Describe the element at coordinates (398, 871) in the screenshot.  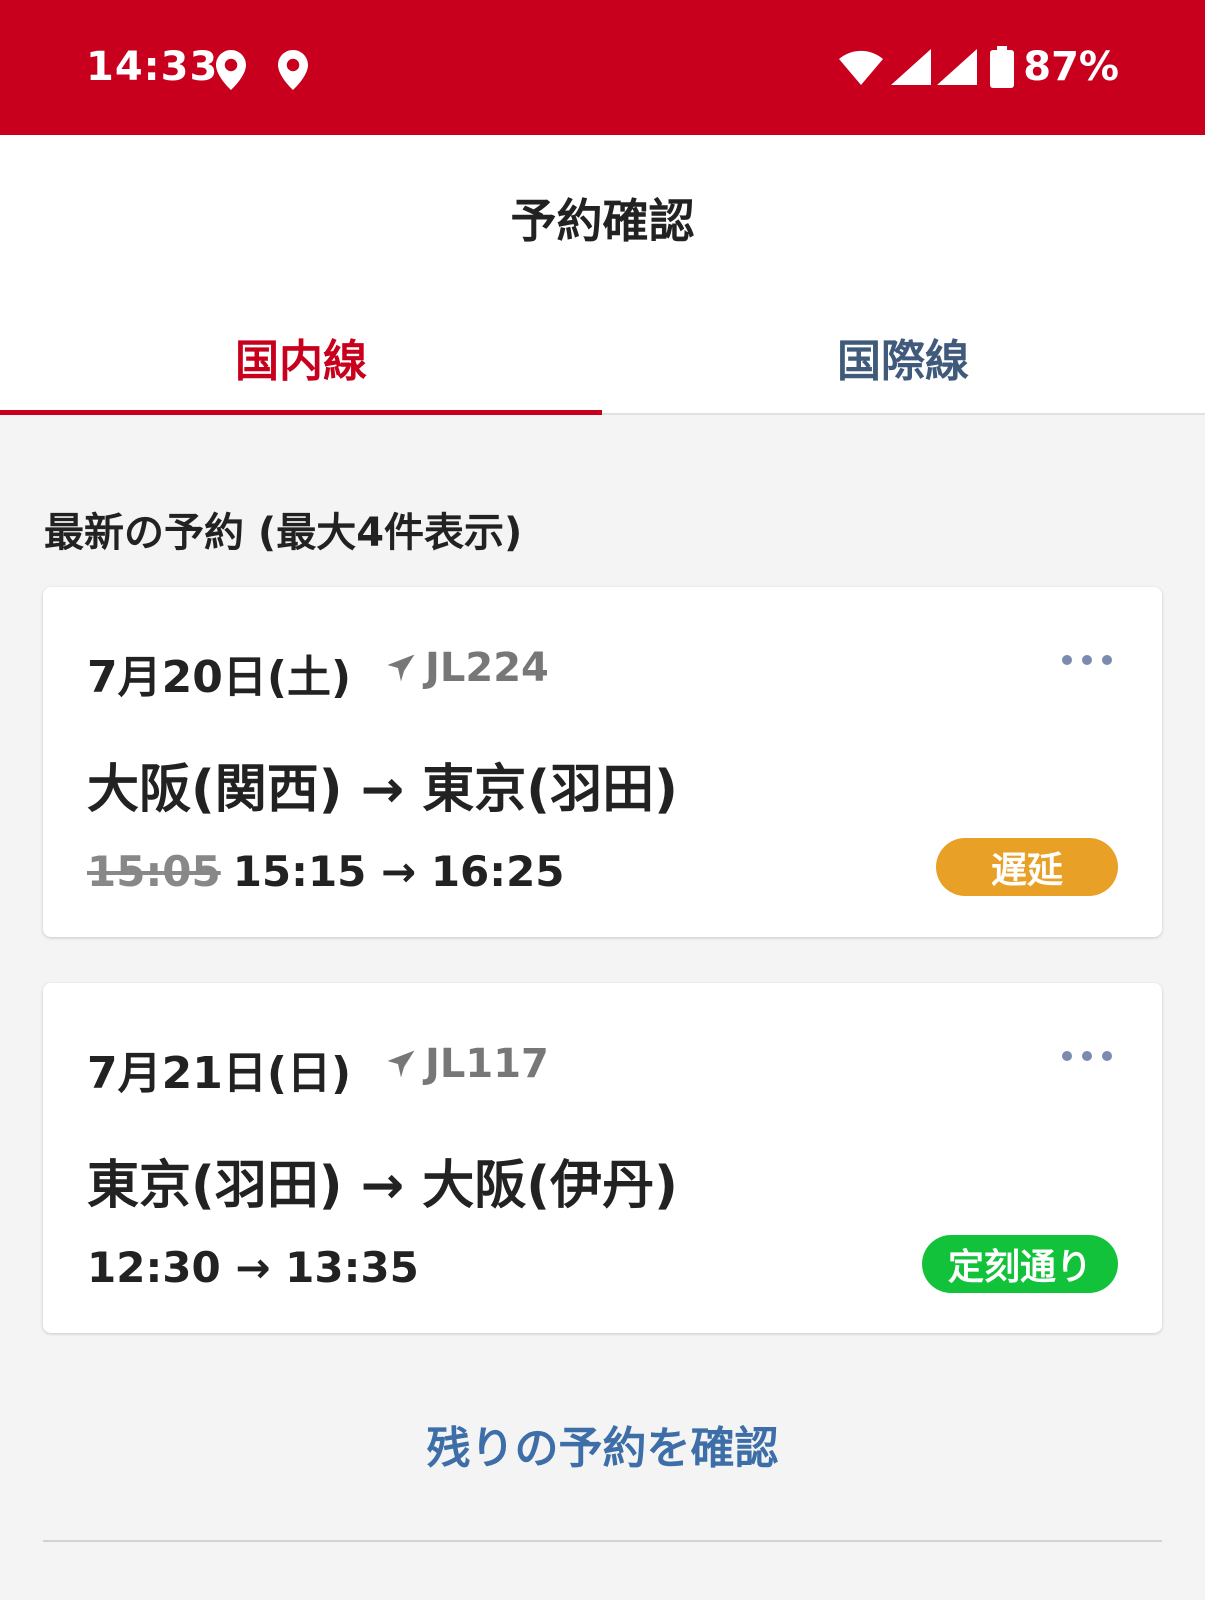
I see `time-range: 15:15 → 16:25` at that location.